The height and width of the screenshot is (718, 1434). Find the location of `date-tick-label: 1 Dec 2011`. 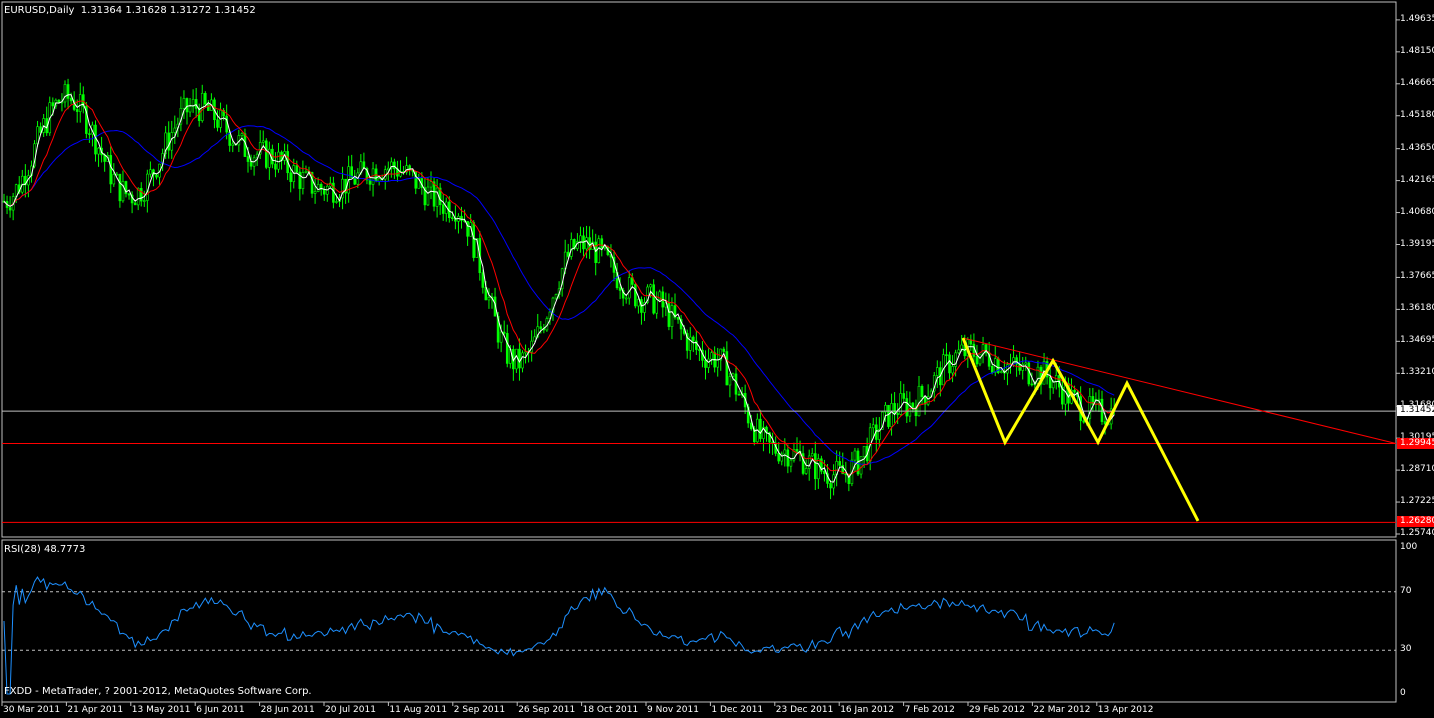

date-tick-label: 1 Dec 2011 is located at coordinates (737, 710).